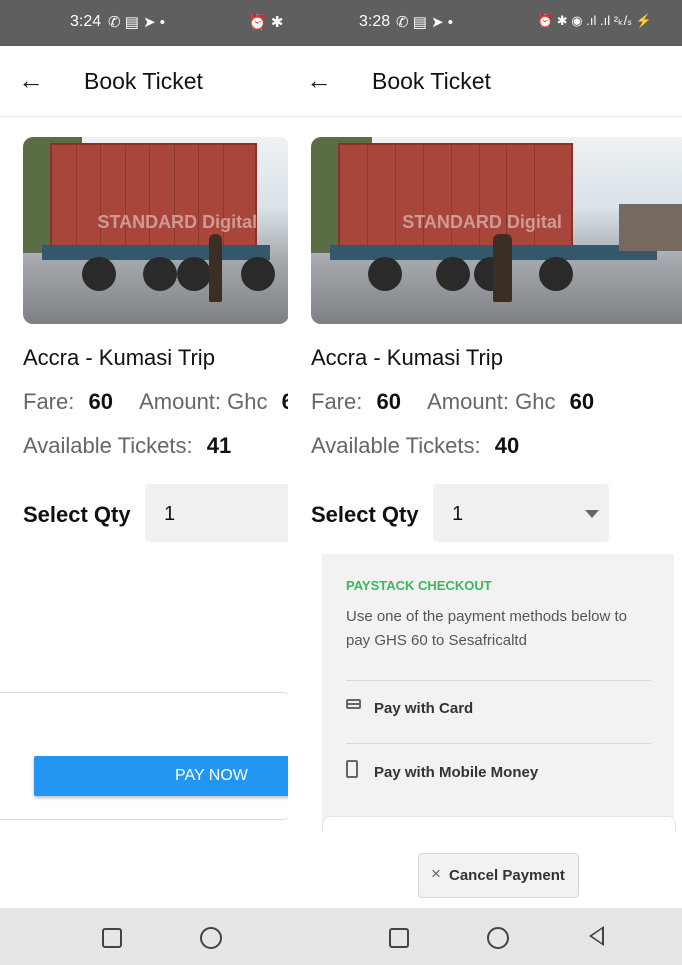 This screenshot has height=965, width=682. I want to click on available-value: 41, so click(219, 445).